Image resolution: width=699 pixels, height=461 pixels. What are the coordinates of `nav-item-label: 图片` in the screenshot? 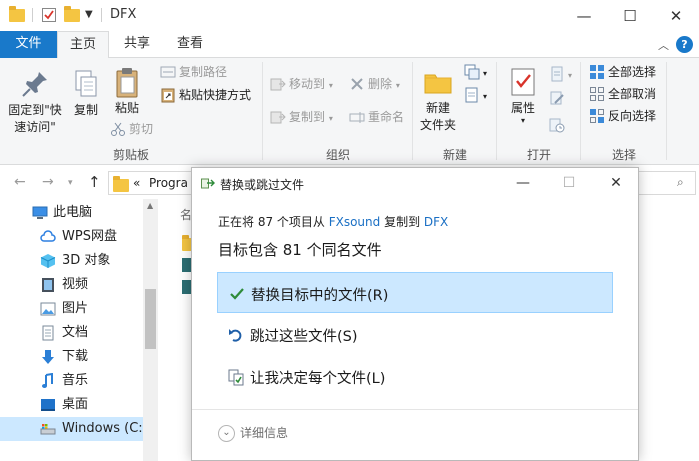 It's located at (75, 308).